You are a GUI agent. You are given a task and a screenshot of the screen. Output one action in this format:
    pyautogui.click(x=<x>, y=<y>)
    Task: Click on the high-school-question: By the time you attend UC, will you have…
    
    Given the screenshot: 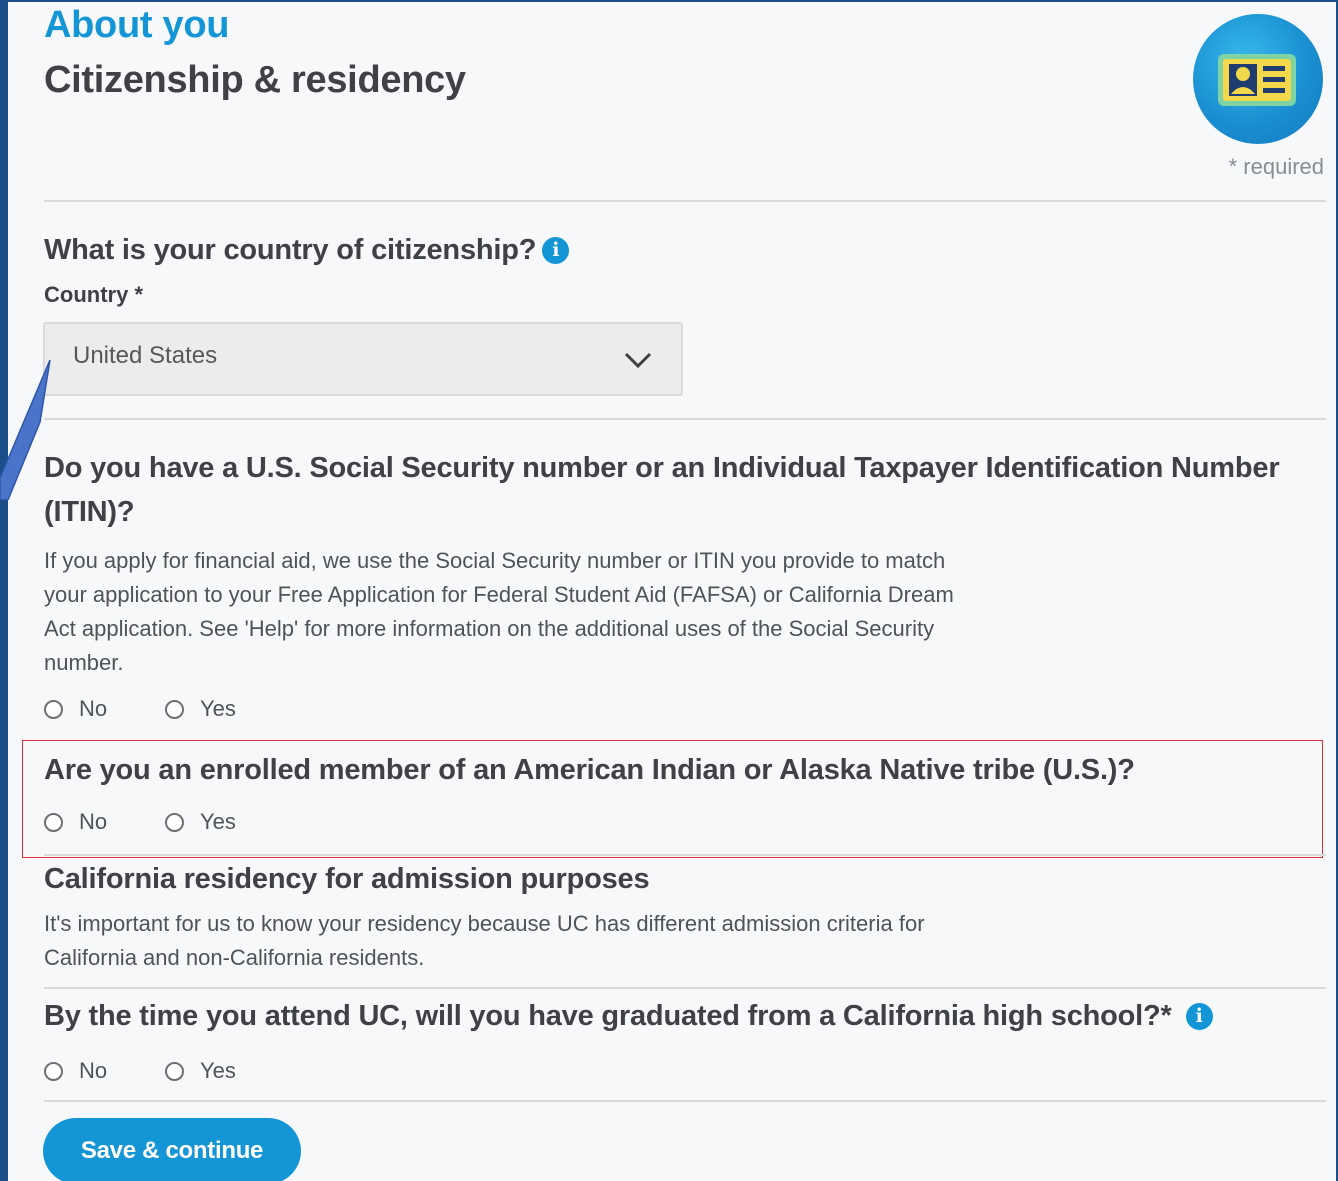 What is the action you would take?
    pyautogui.click(x=628, y=1016)
    